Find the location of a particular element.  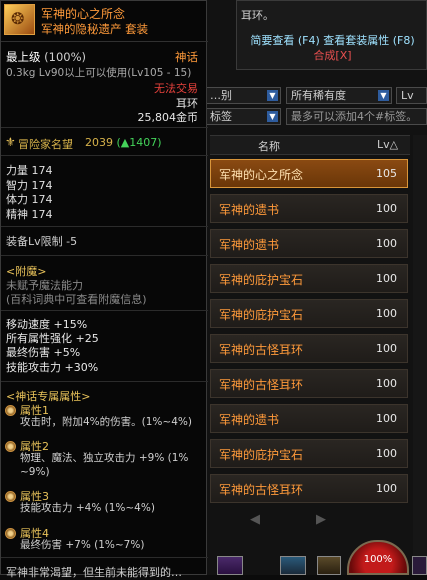

attribute-2-desc-line: ~9%) is located at coordinates (35, 471).